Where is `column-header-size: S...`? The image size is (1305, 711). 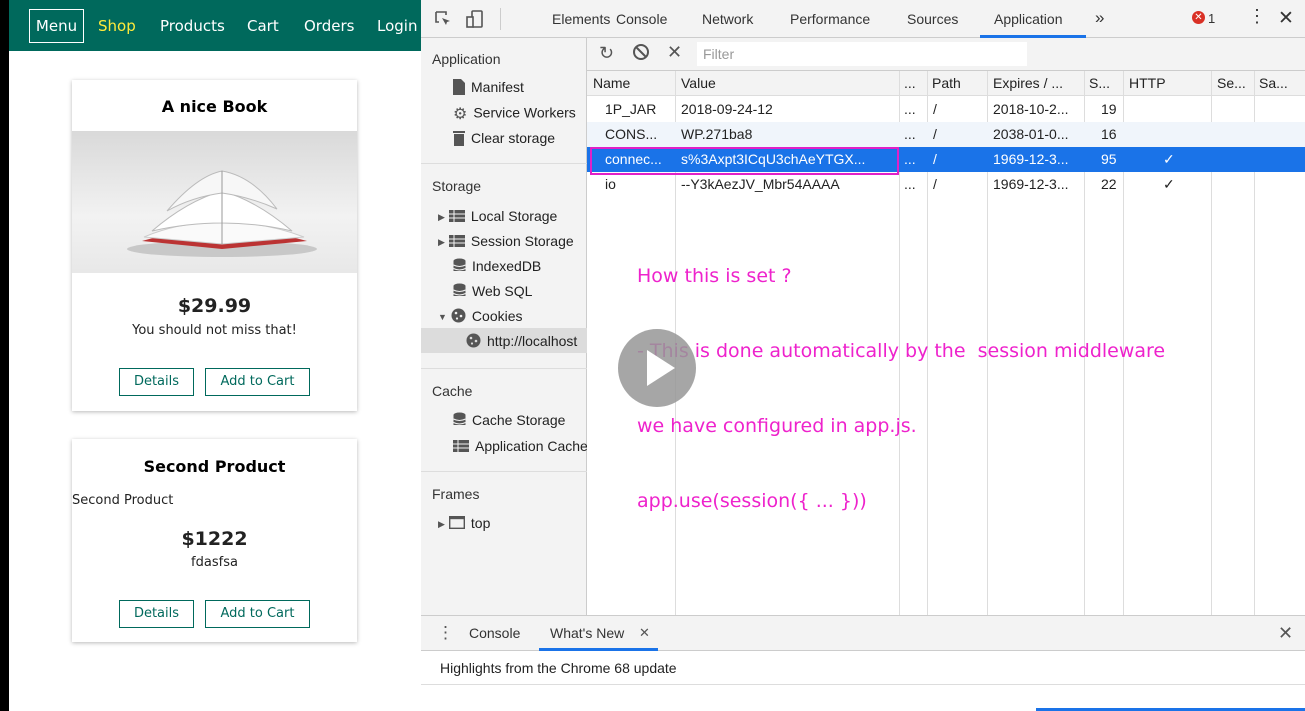
column-header-size: S... is located at coordinates (1099, 83).